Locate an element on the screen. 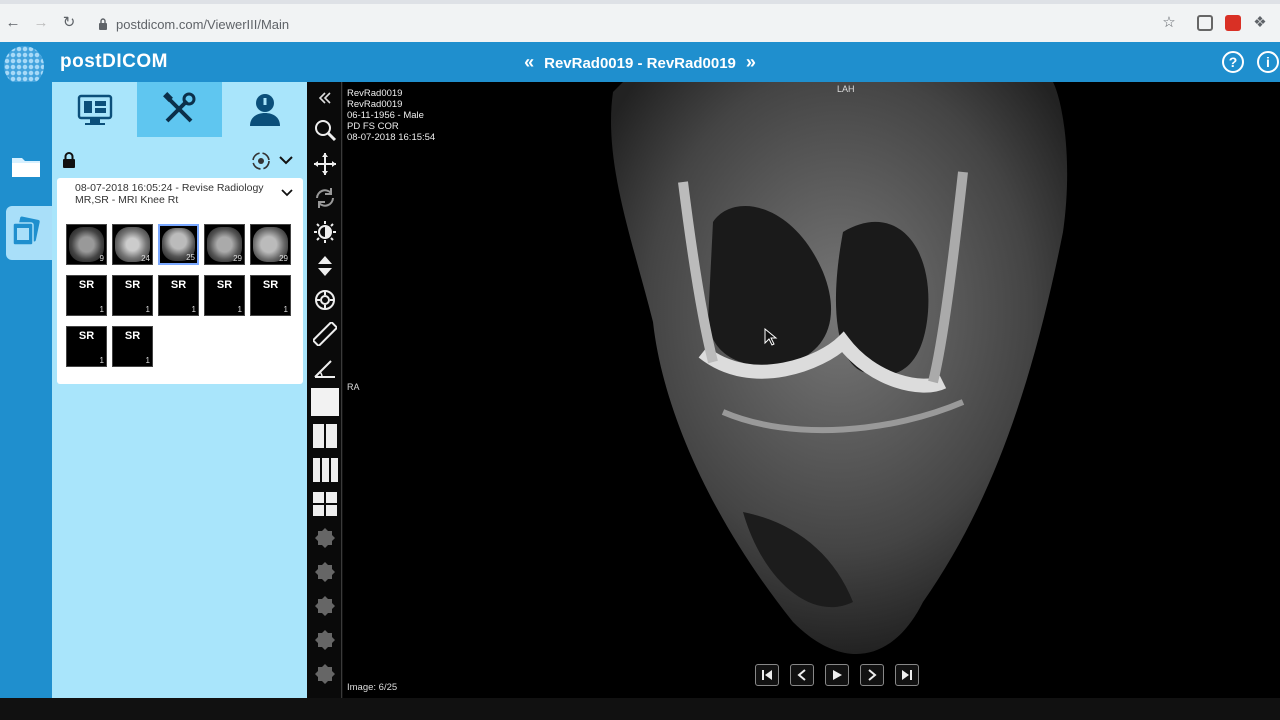 Image resolution: width=1280 pixels, height=720 pixels. zoom-icon is located at coordinates (325, 130).